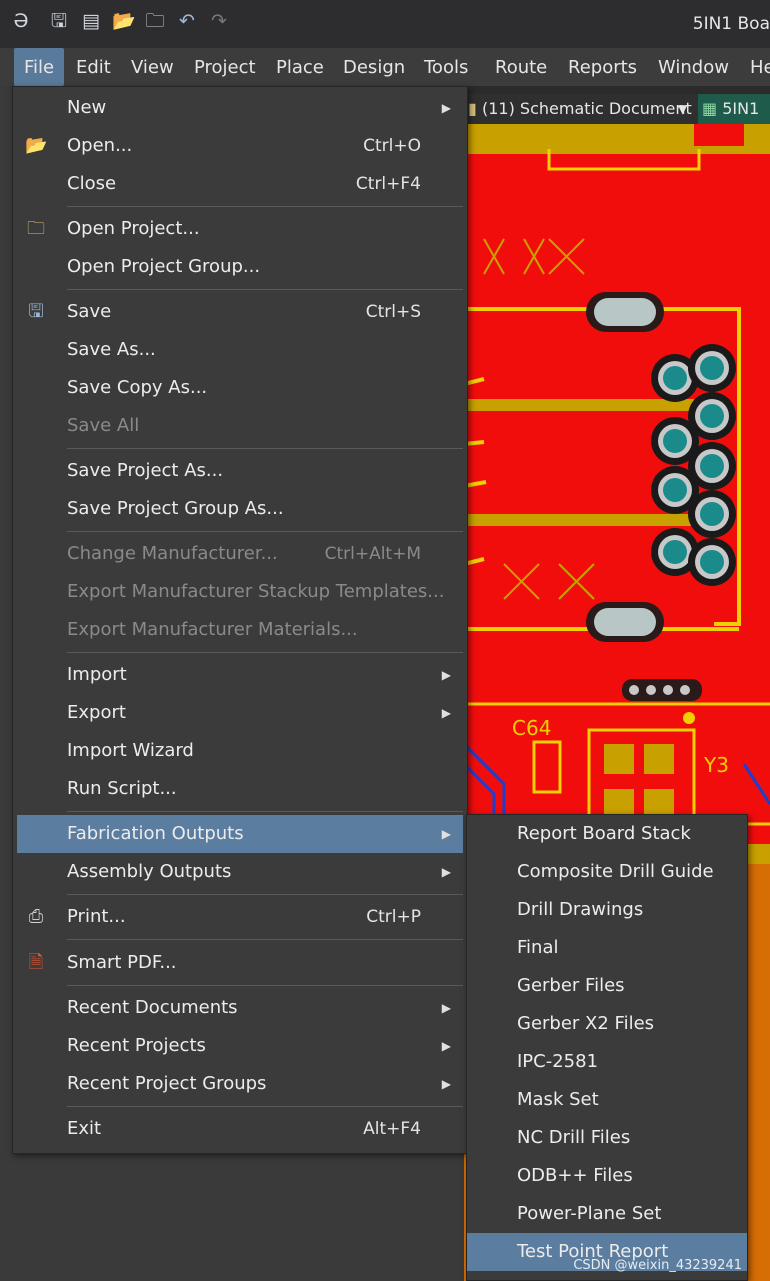 The height and width of the screenshot is (1281, 770). Describe the element at coordinates (130, 750) in the screenshot. I see `menu-item-label: Import Wizard` at that location.